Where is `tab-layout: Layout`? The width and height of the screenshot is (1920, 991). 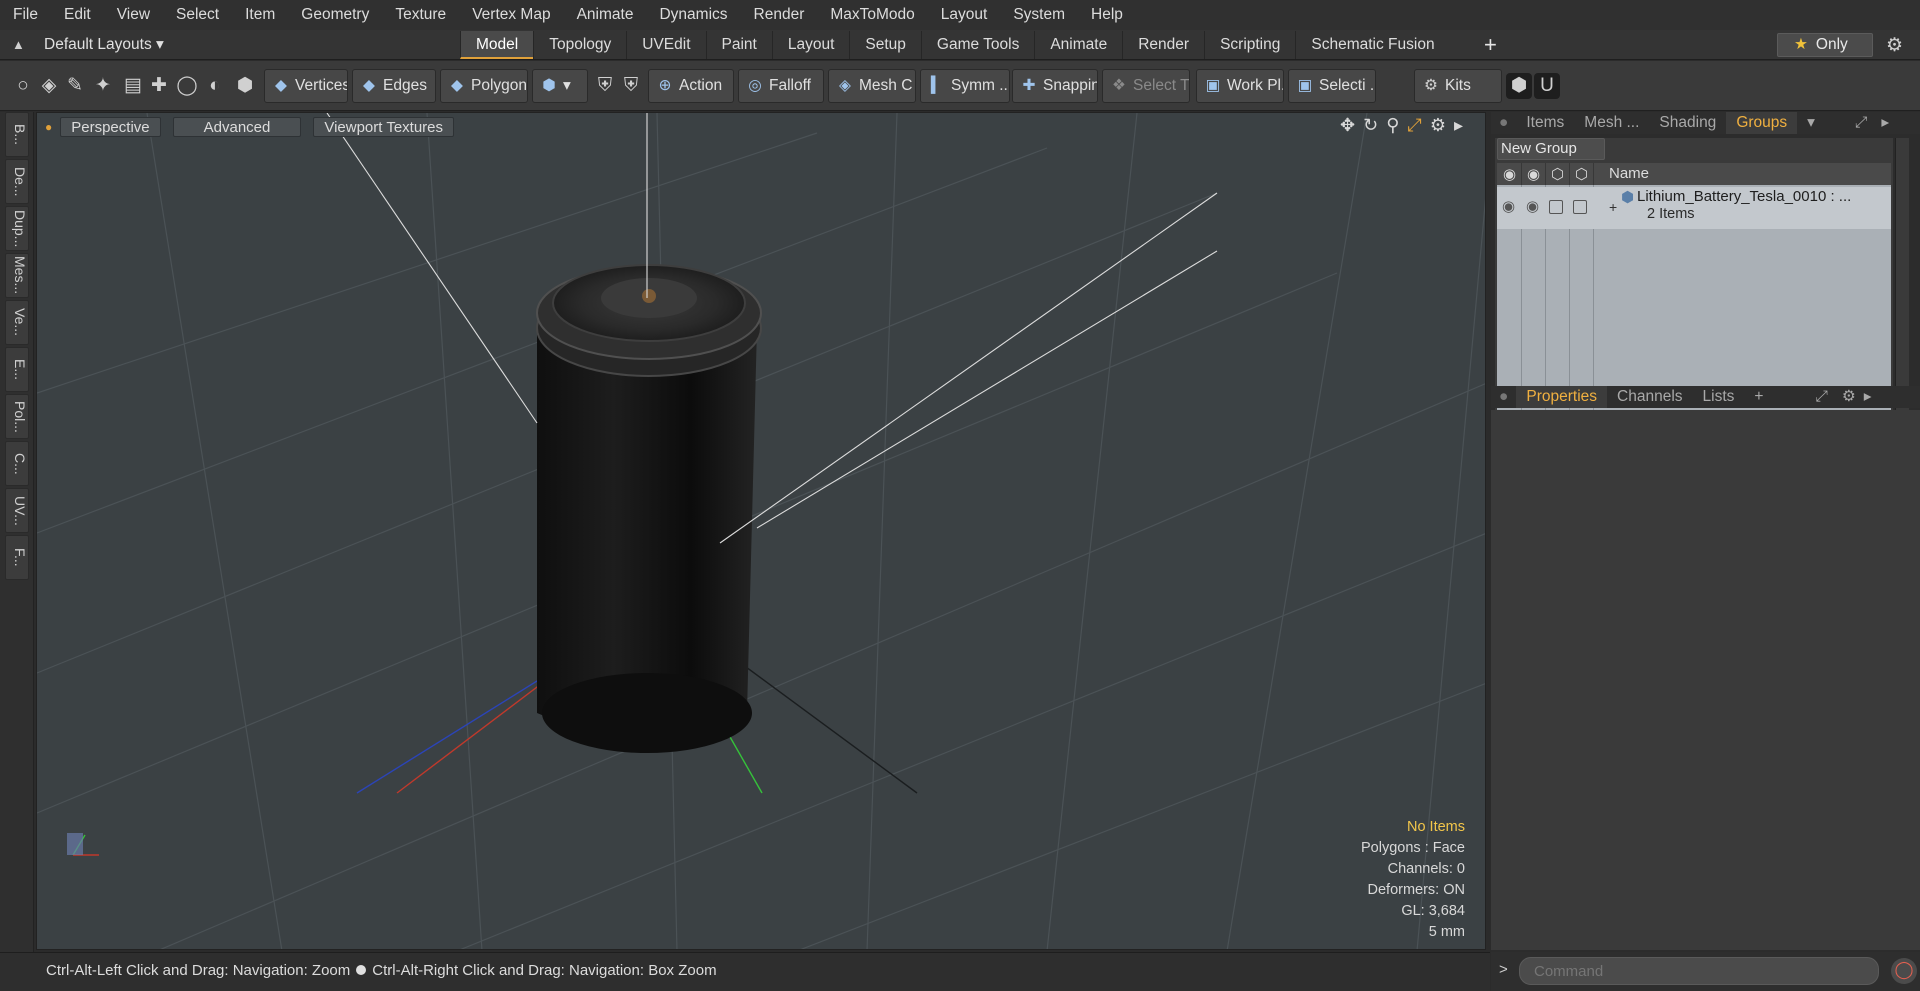
tab-layout: Layout is located at coordinates (810, 45).